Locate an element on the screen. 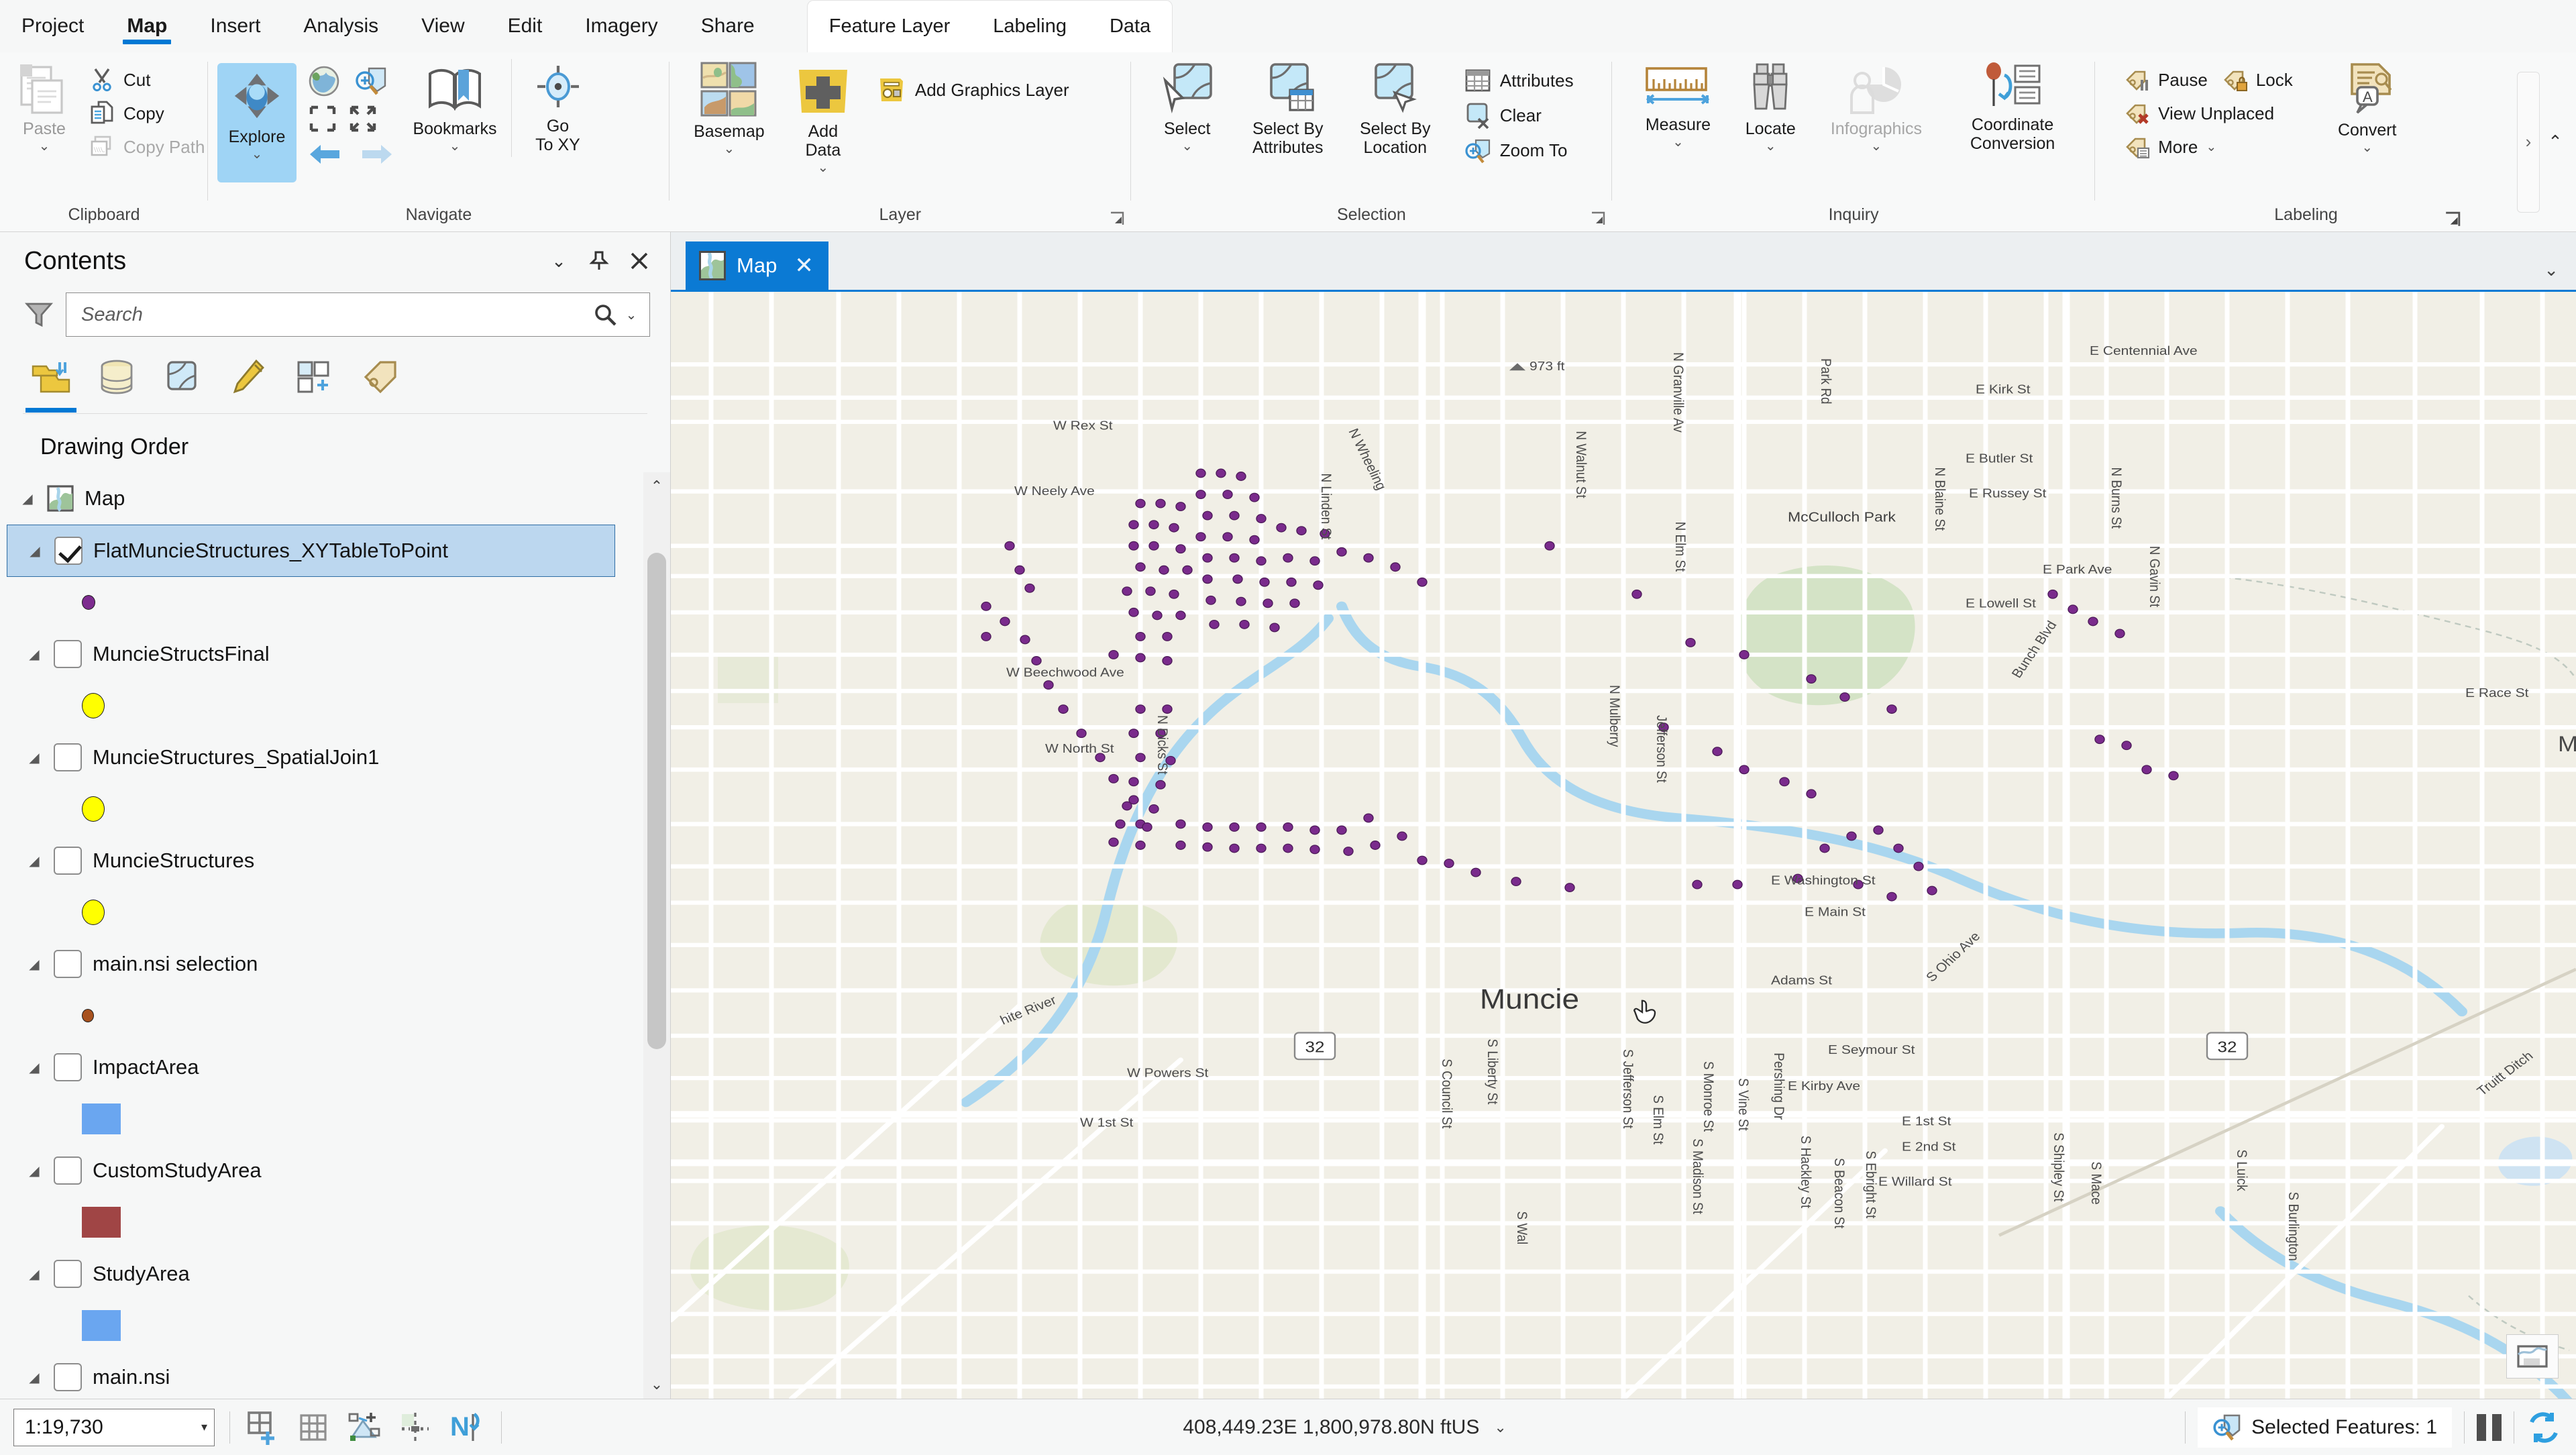 The height and width of the screenshot is (1455, 2576). search-input-wrap: ⌄ is located at coordinates (358, 314).